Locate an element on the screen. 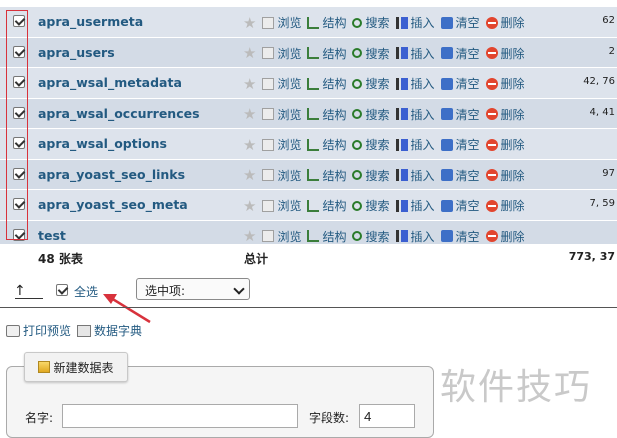 The width and height of the screenshot is (617, 438). table-row: apra_yoast_seo_meta ★ 浏览 结构 搜索 插入 清空 删除 7, 59 is located at coordinates (308, 205).